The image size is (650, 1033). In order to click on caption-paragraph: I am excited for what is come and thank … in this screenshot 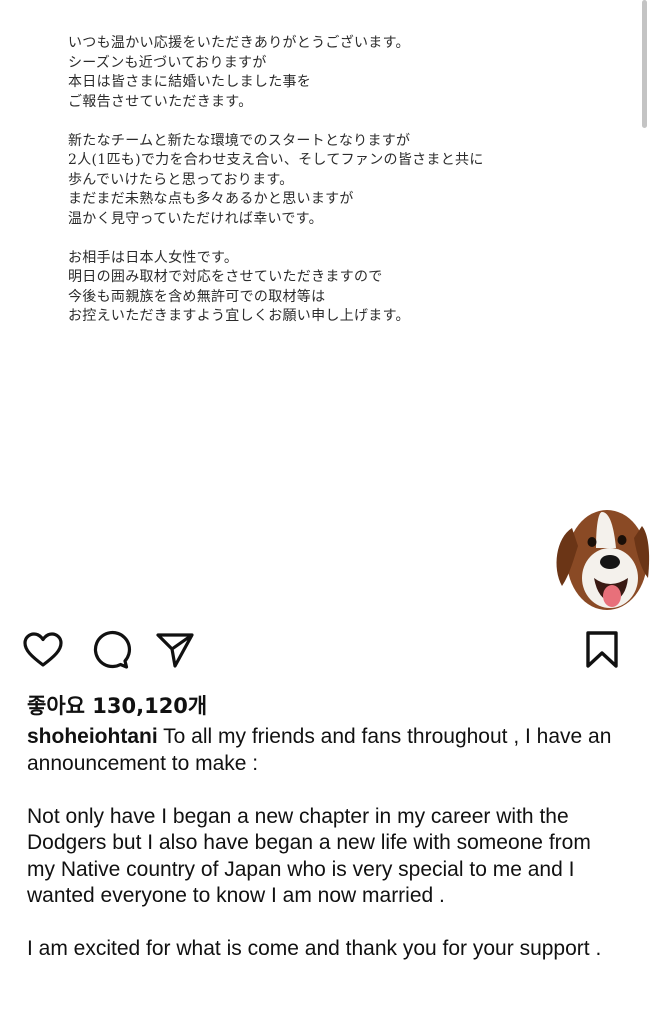, I will do `click(314, 948)`.